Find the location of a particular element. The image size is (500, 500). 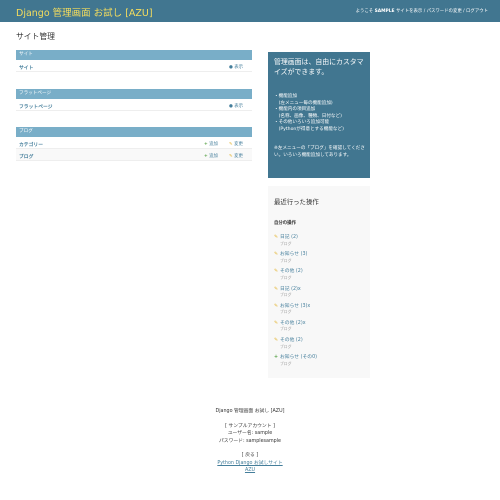

recent-action-link: + お知らせ (その0) is located at coordinates (295, 356).